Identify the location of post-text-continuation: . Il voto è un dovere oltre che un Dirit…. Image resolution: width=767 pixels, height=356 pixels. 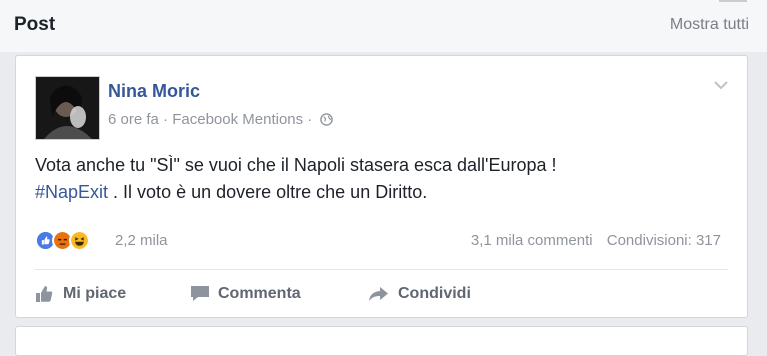
(268, 192).